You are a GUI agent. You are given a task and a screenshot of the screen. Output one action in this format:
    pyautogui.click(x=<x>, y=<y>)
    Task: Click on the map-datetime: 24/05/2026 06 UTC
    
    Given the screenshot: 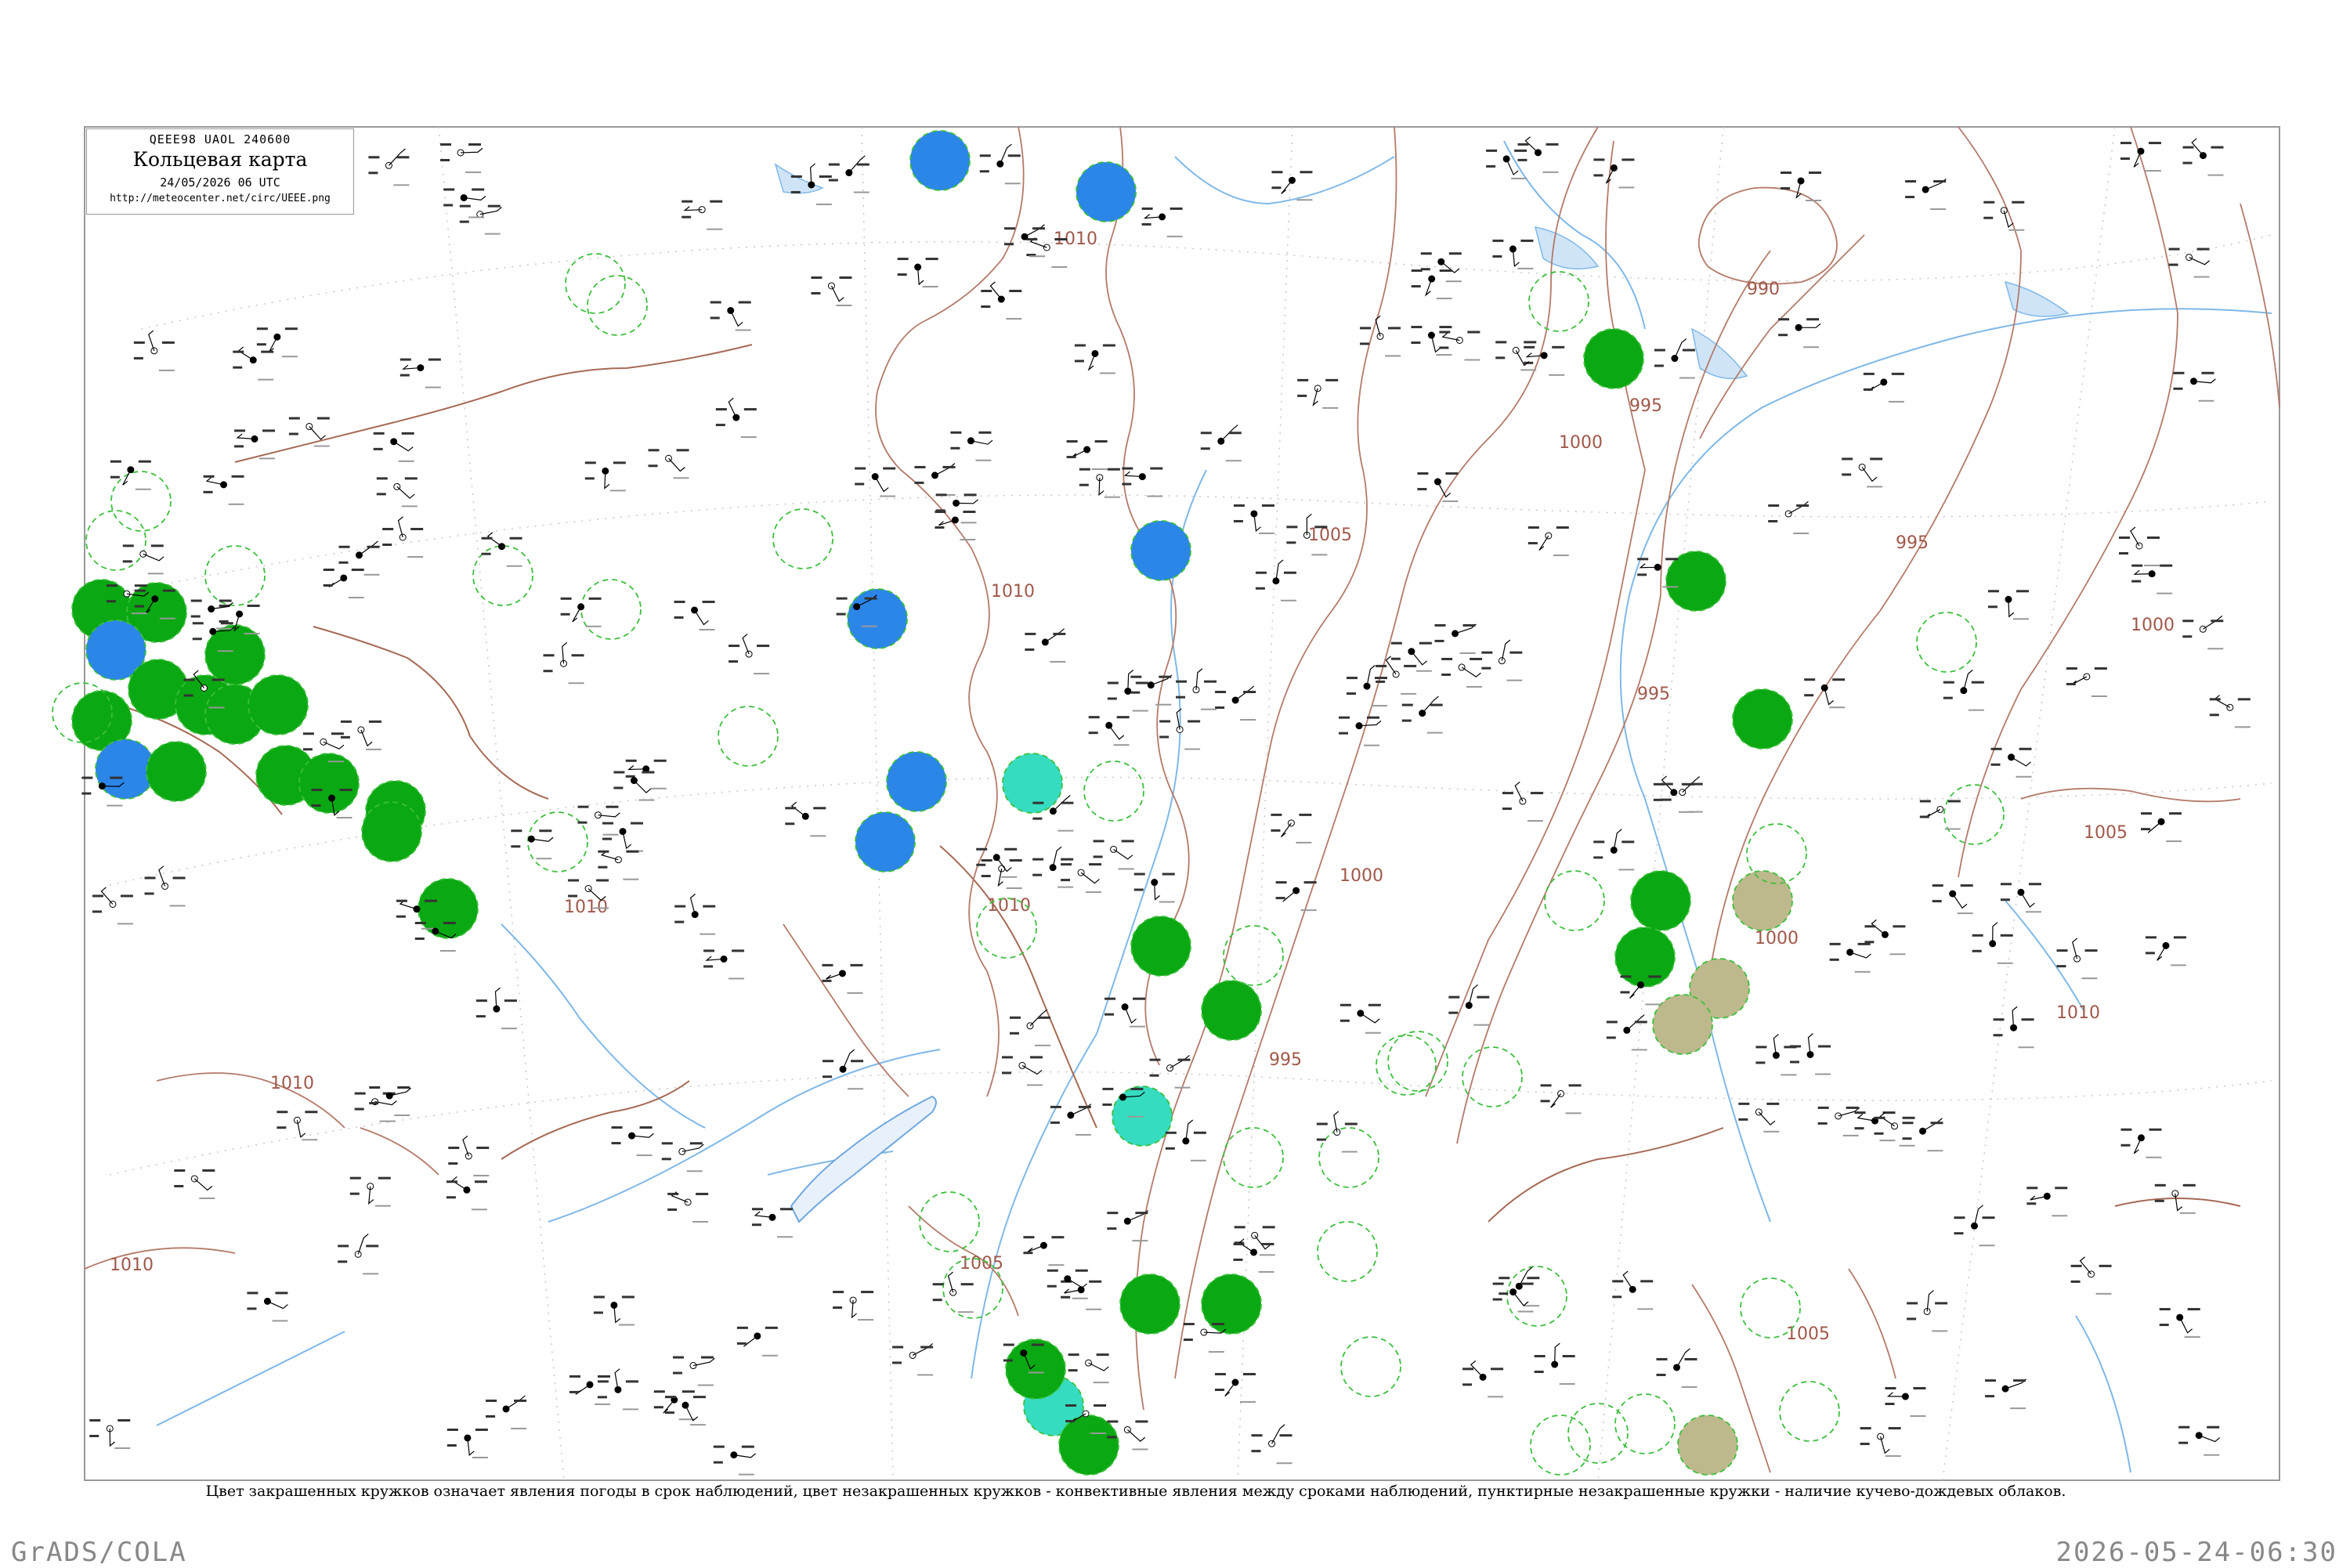 What is the action you would take?
    pyautogui.click(x=220, y=182)
    